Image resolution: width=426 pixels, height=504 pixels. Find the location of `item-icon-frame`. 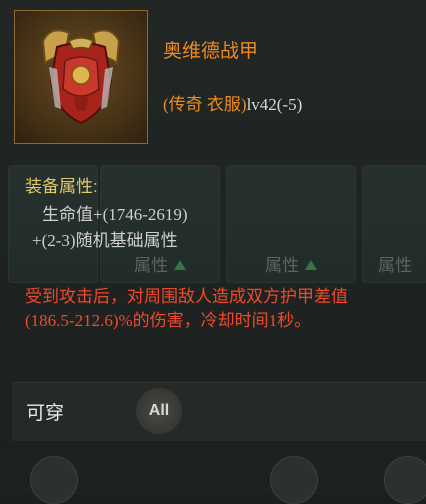

item-icon-frame is located at coordinates (81, 77).